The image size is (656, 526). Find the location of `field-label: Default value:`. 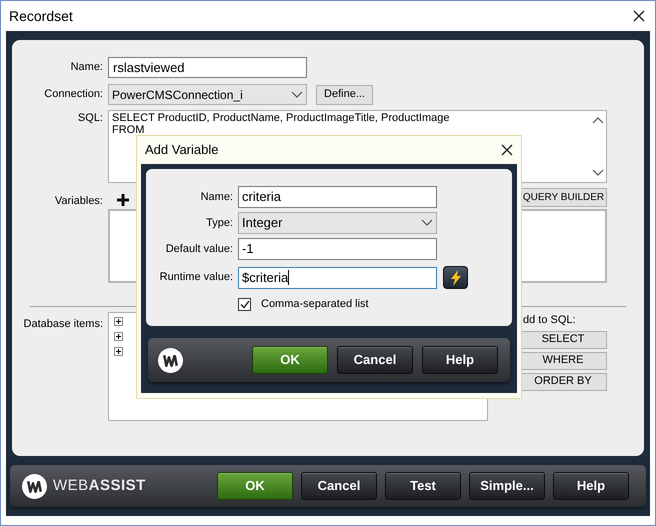

field-label: Default value: is located at coordinates (199, 249).